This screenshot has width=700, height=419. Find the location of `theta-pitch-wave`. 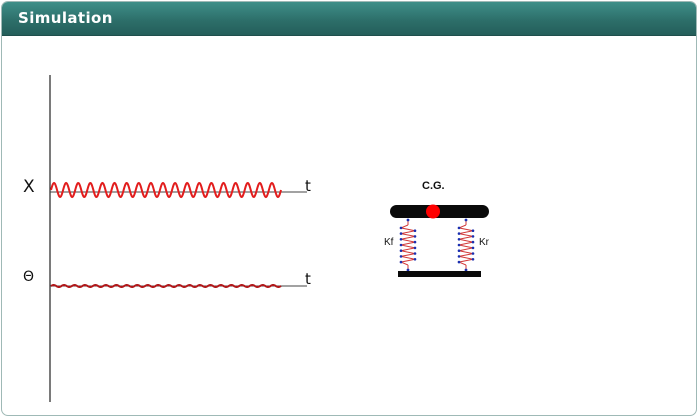

theta-pitch-wave is located at coordinates (166, 286).